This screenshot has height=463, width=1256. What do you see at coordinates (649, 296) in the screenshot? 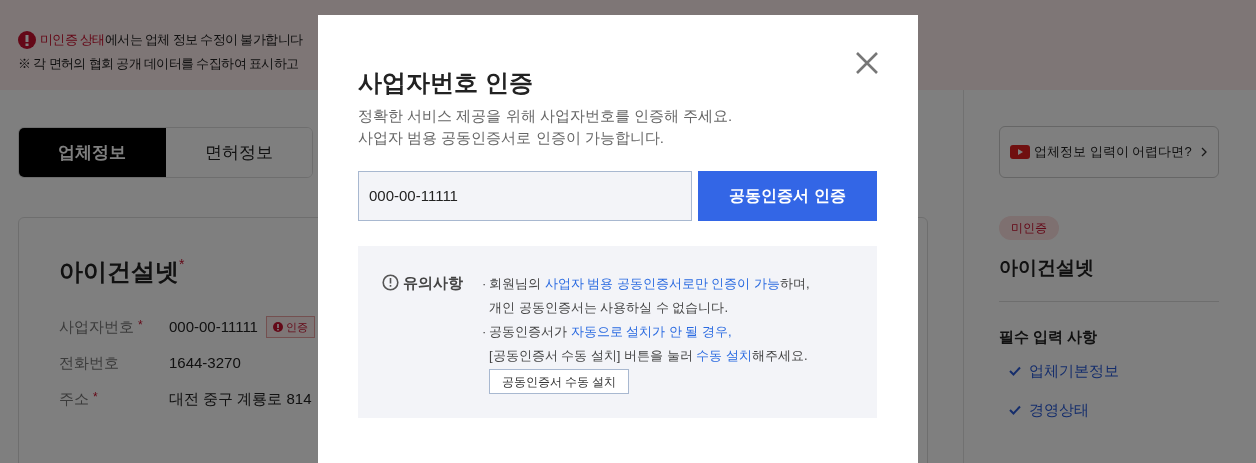
I see `notice-text: 회원님의 사업자 범용 공동인증서로만 인증이 가능하며, 개인 공동인증서는 사용하실 수 없습니다.` at bounding box center [649, 296].